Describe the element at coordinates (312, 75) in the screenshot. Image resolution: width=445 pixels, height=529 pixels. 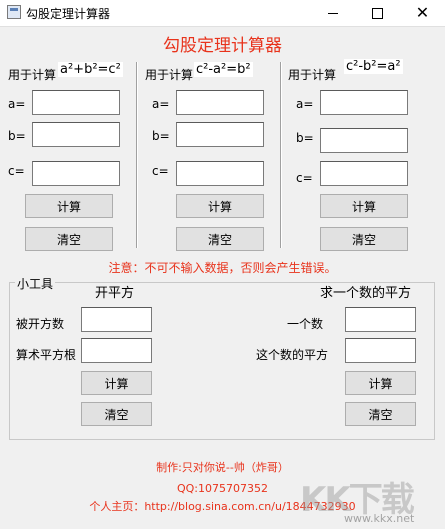
I see `panel-3-purpose-label: 用于计算` at that location.